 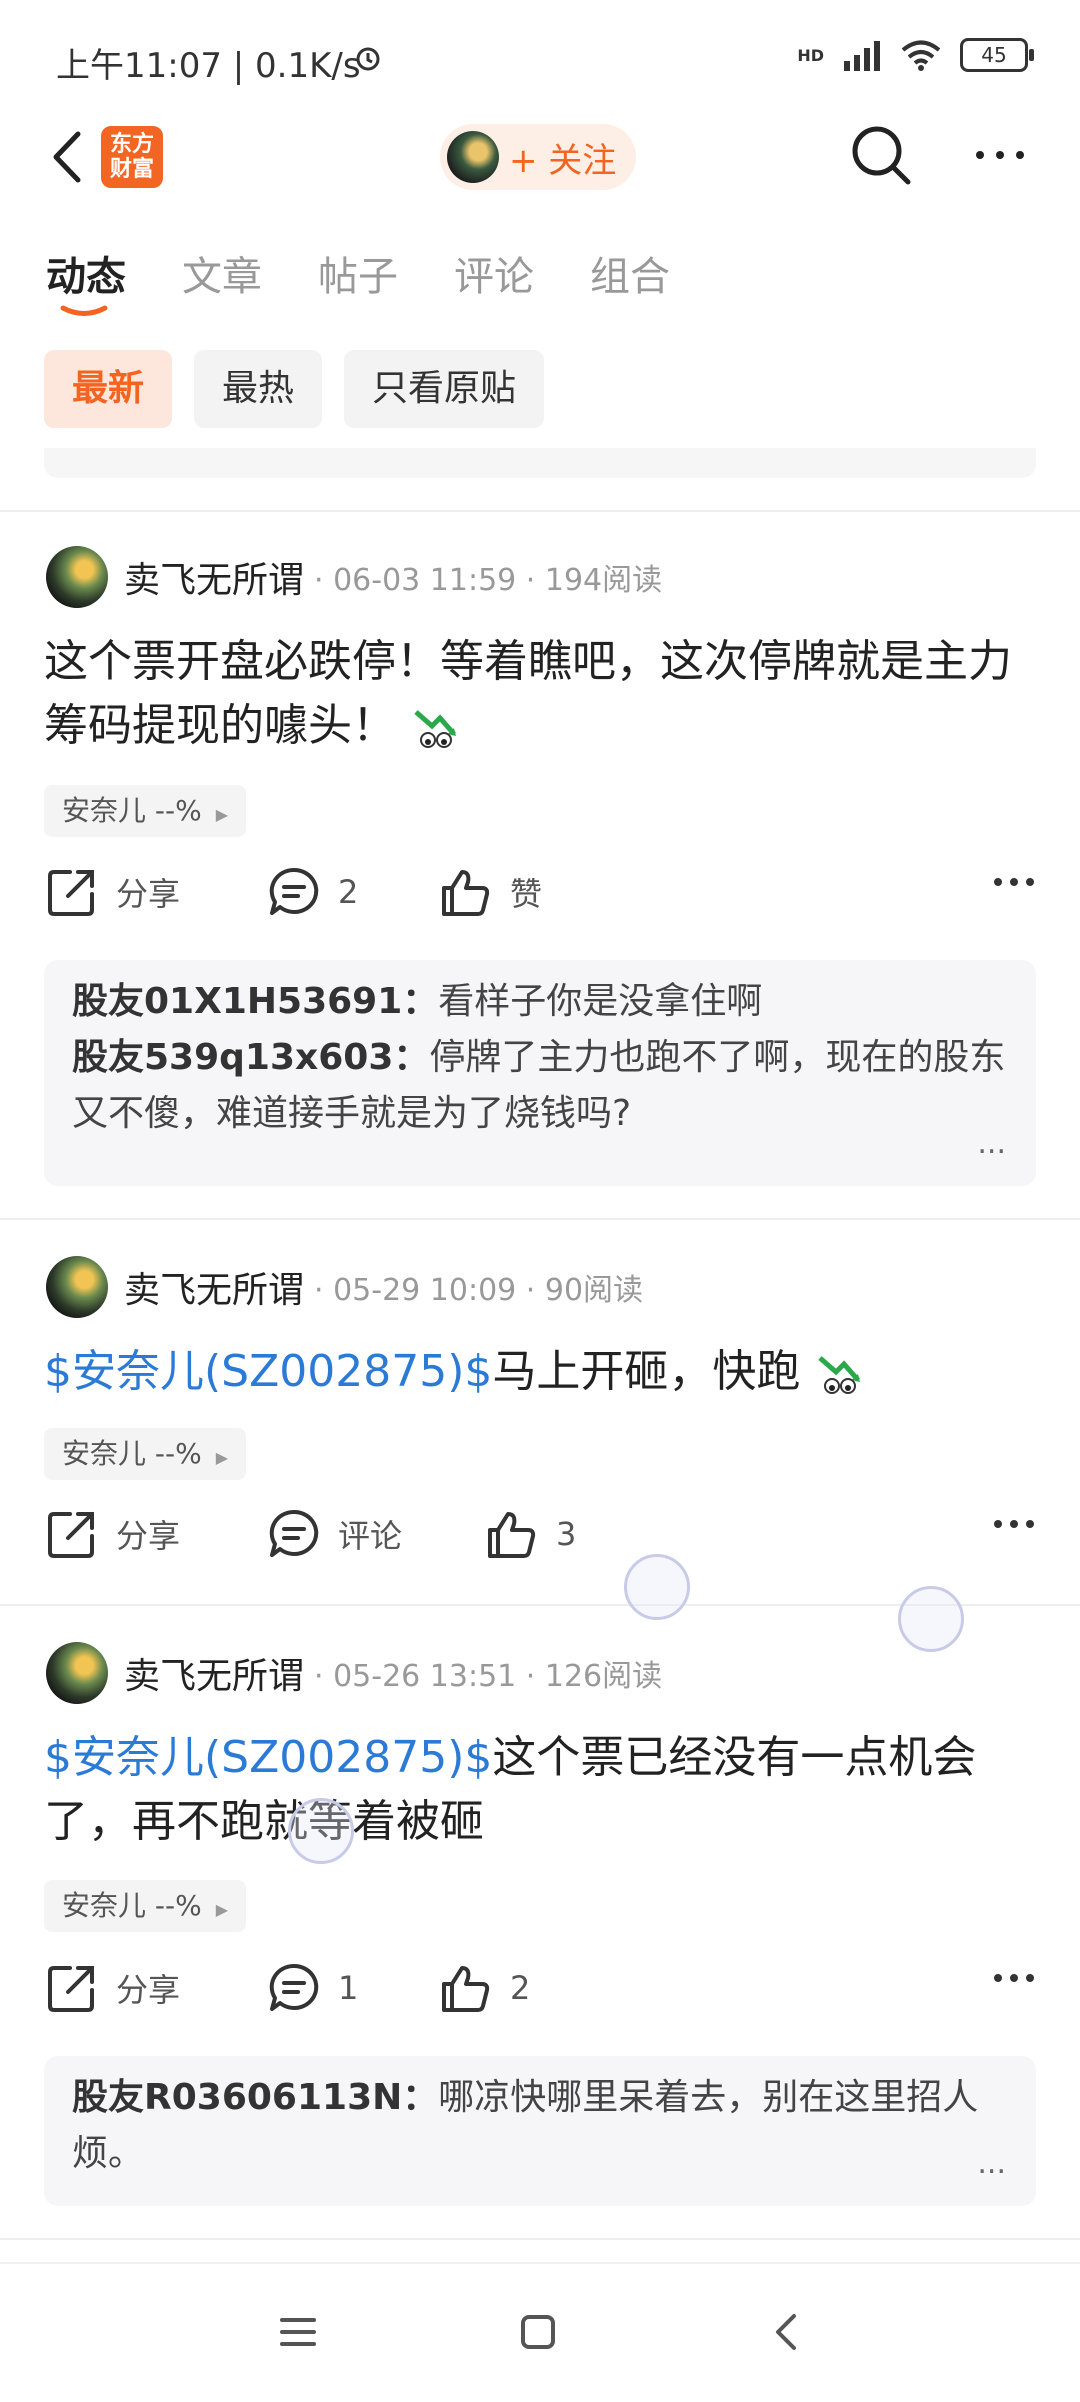 I want to click on post-header: 卖飞无所谓 · 06-03 11:59 · 194阅读, so click(x=354, y=577).